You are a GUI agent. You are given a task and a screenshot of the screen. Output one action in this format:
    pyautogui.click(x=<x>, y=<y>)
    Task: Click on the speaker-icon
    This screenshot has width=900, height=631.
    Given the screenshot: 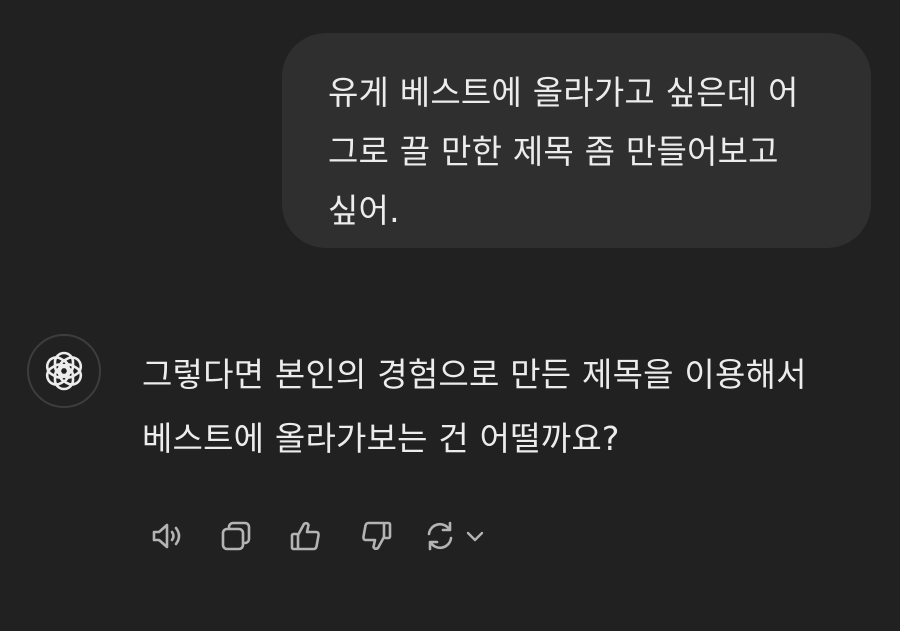 What is the action you would take?
    pyautogui.click(x=166, y=536)
    